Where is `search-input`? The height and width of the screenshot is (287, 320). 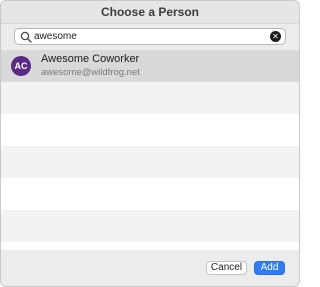
search-input is located at coordinates (149, 36).